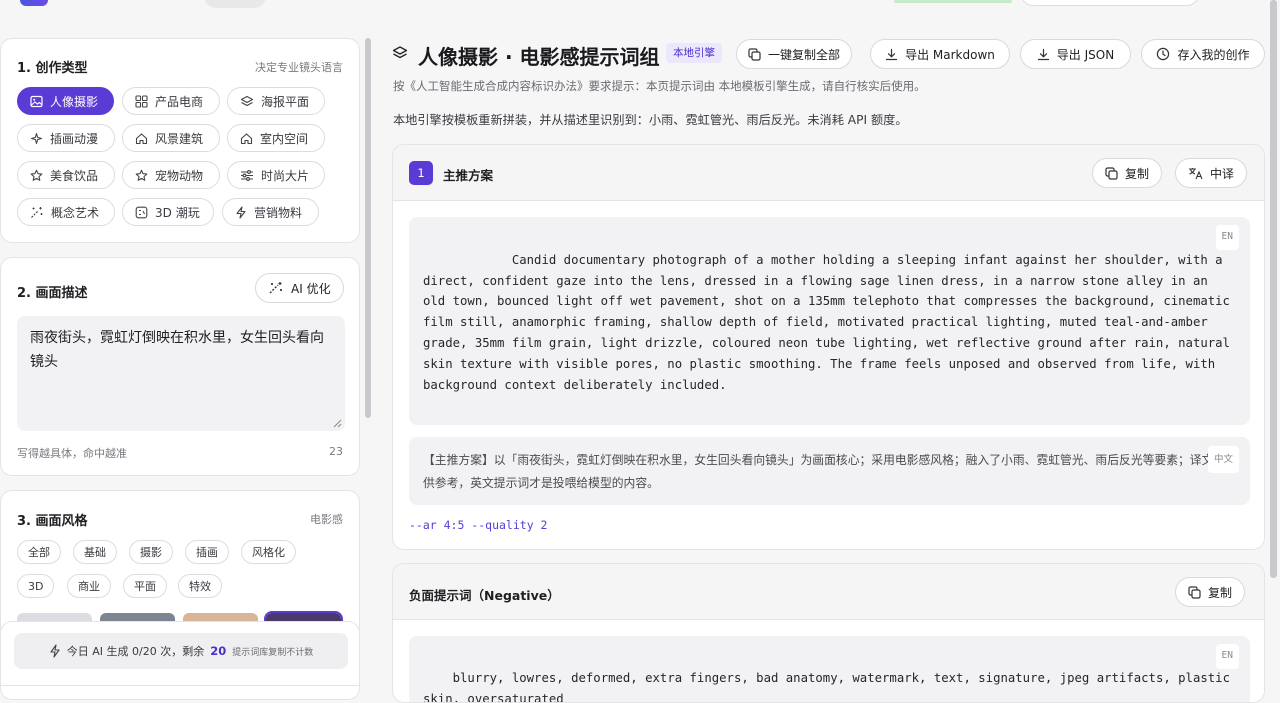 Image resolution: width=1280 pixels, height=703 pixels. What do you see at coordinates (1273, 289) in the screenshot?
I see `page-scrollbar` at bounding box center [1273, 289].